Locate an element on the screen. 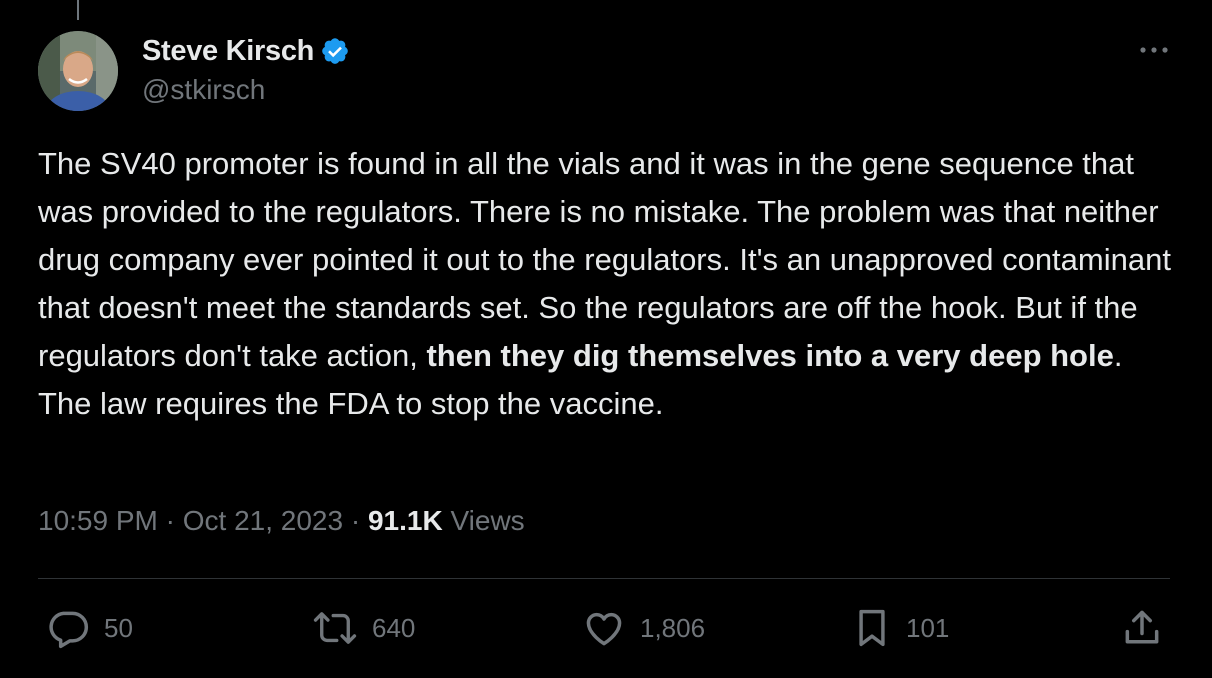  reply-icon is located at coordinates (68, 628).